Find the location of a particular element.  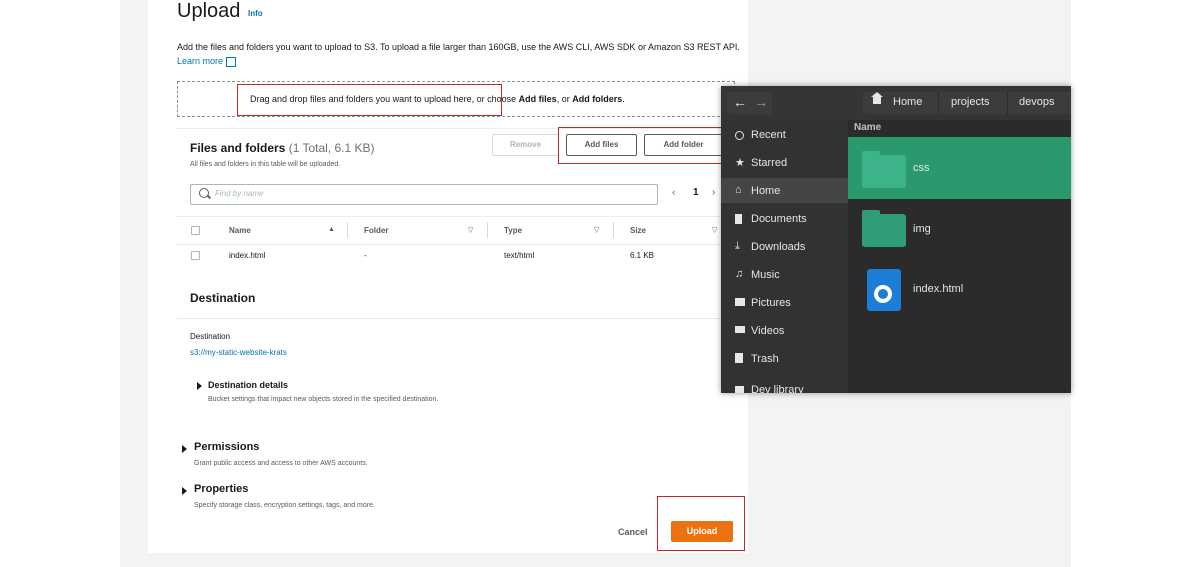

info-link: Info is located at coordinates (255, 13).